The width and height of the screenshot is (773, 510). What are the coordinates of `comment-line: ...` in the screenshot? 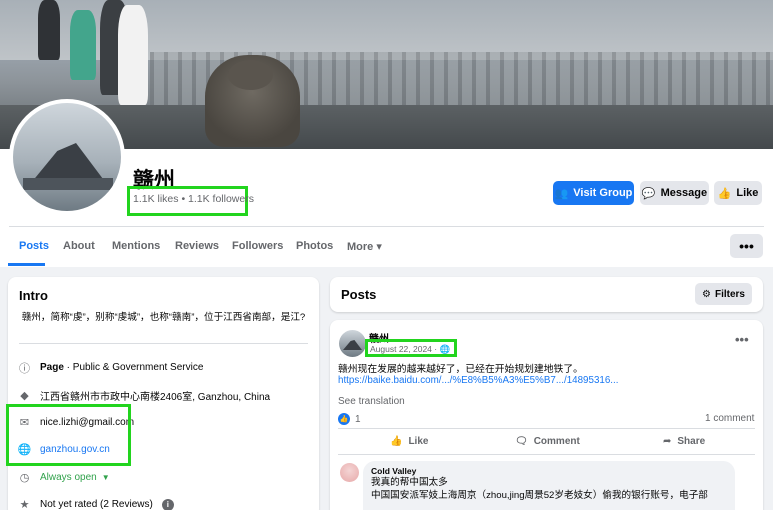 It's located at (375, 506).